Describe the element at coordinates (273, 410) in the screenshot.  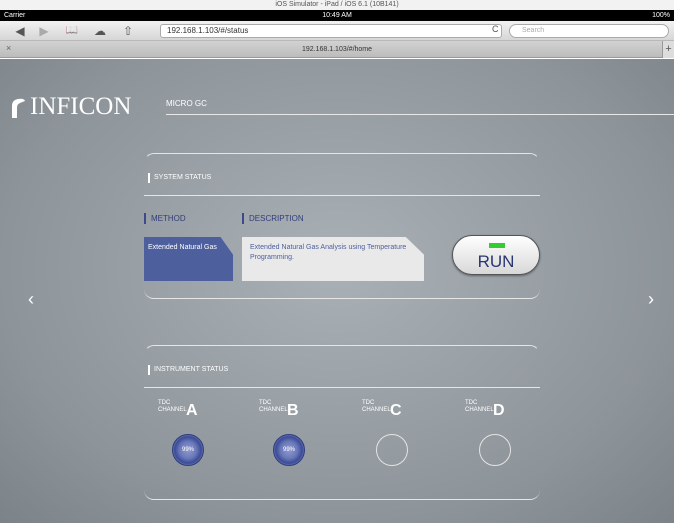
I see `channel-b-label: CHANNEL` at that location.